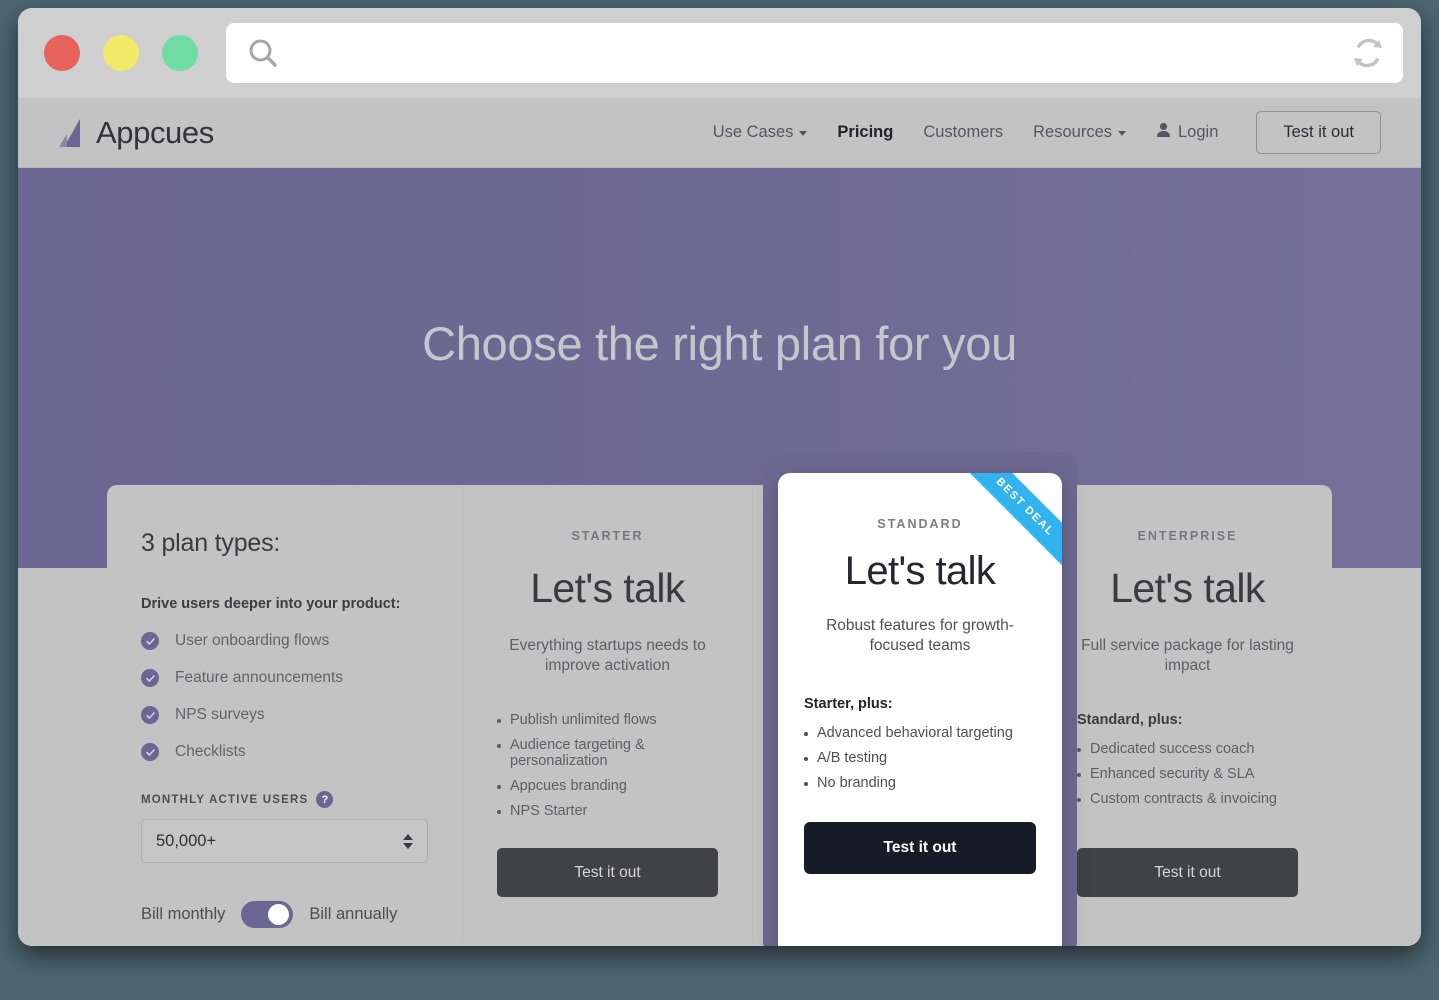 This screenshot has width=1439, height=1000. I want to click on monthly-active-users-label: MONTHLY ACTIVE USERS ?, so click(284, 799).